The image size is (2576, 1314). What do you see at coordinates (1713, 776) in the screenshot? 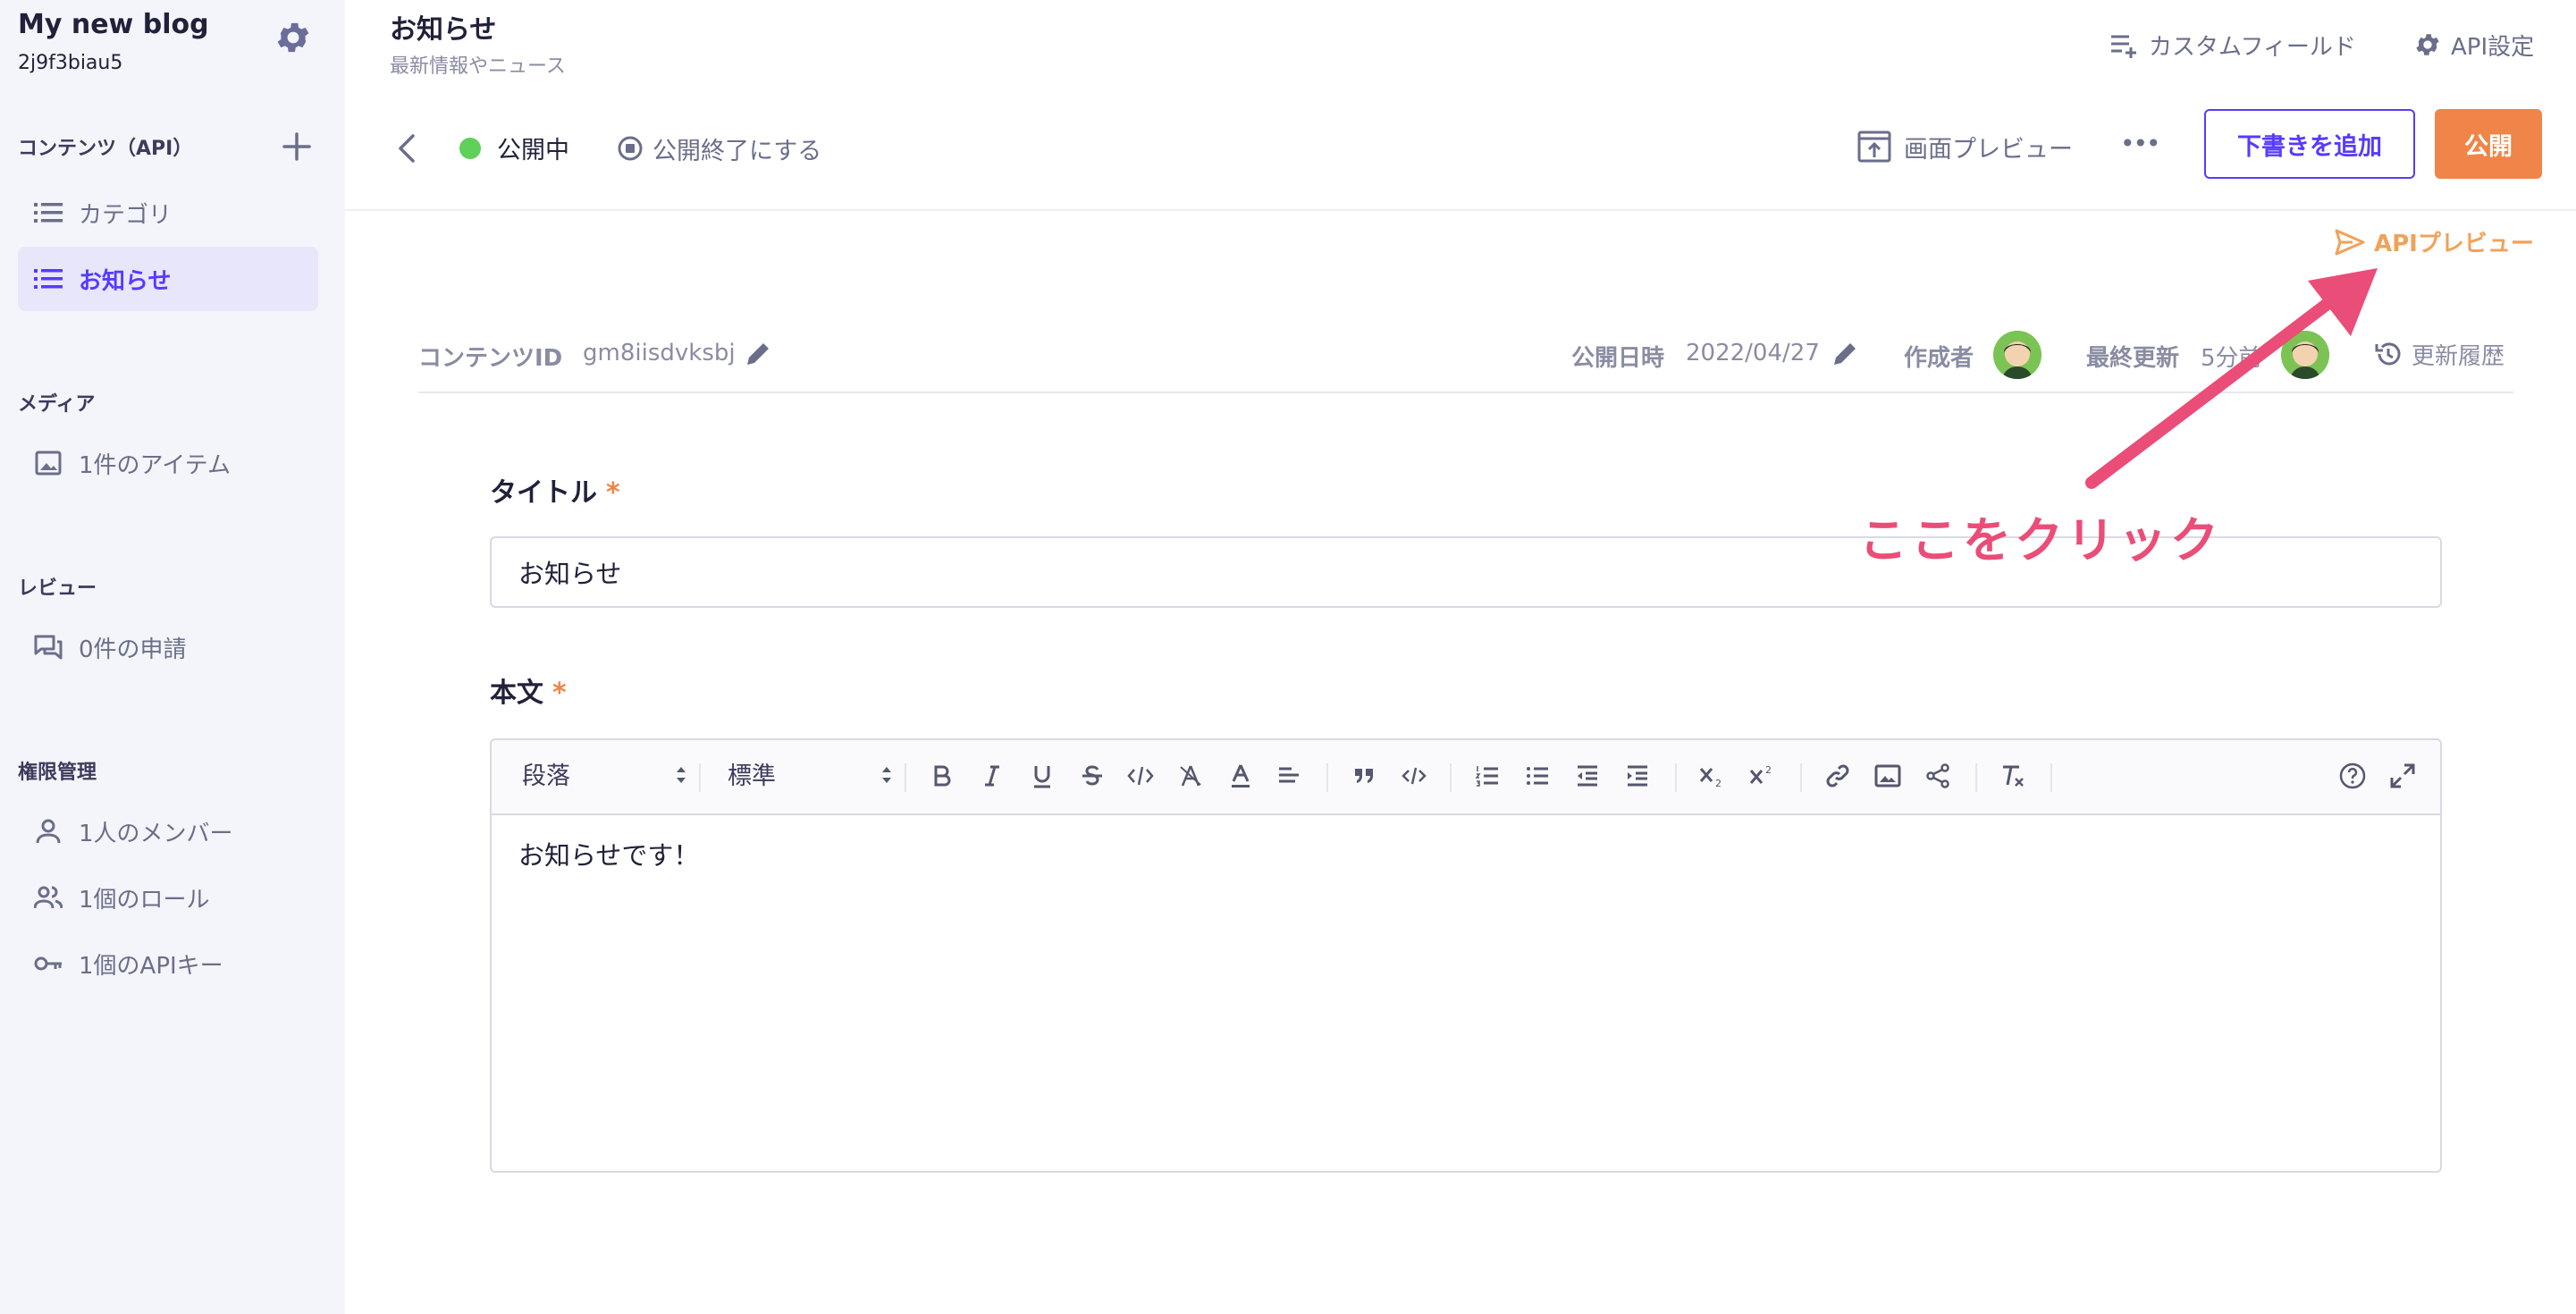
I see `subscript-icon: 2` at bounding box center [1713, 776].